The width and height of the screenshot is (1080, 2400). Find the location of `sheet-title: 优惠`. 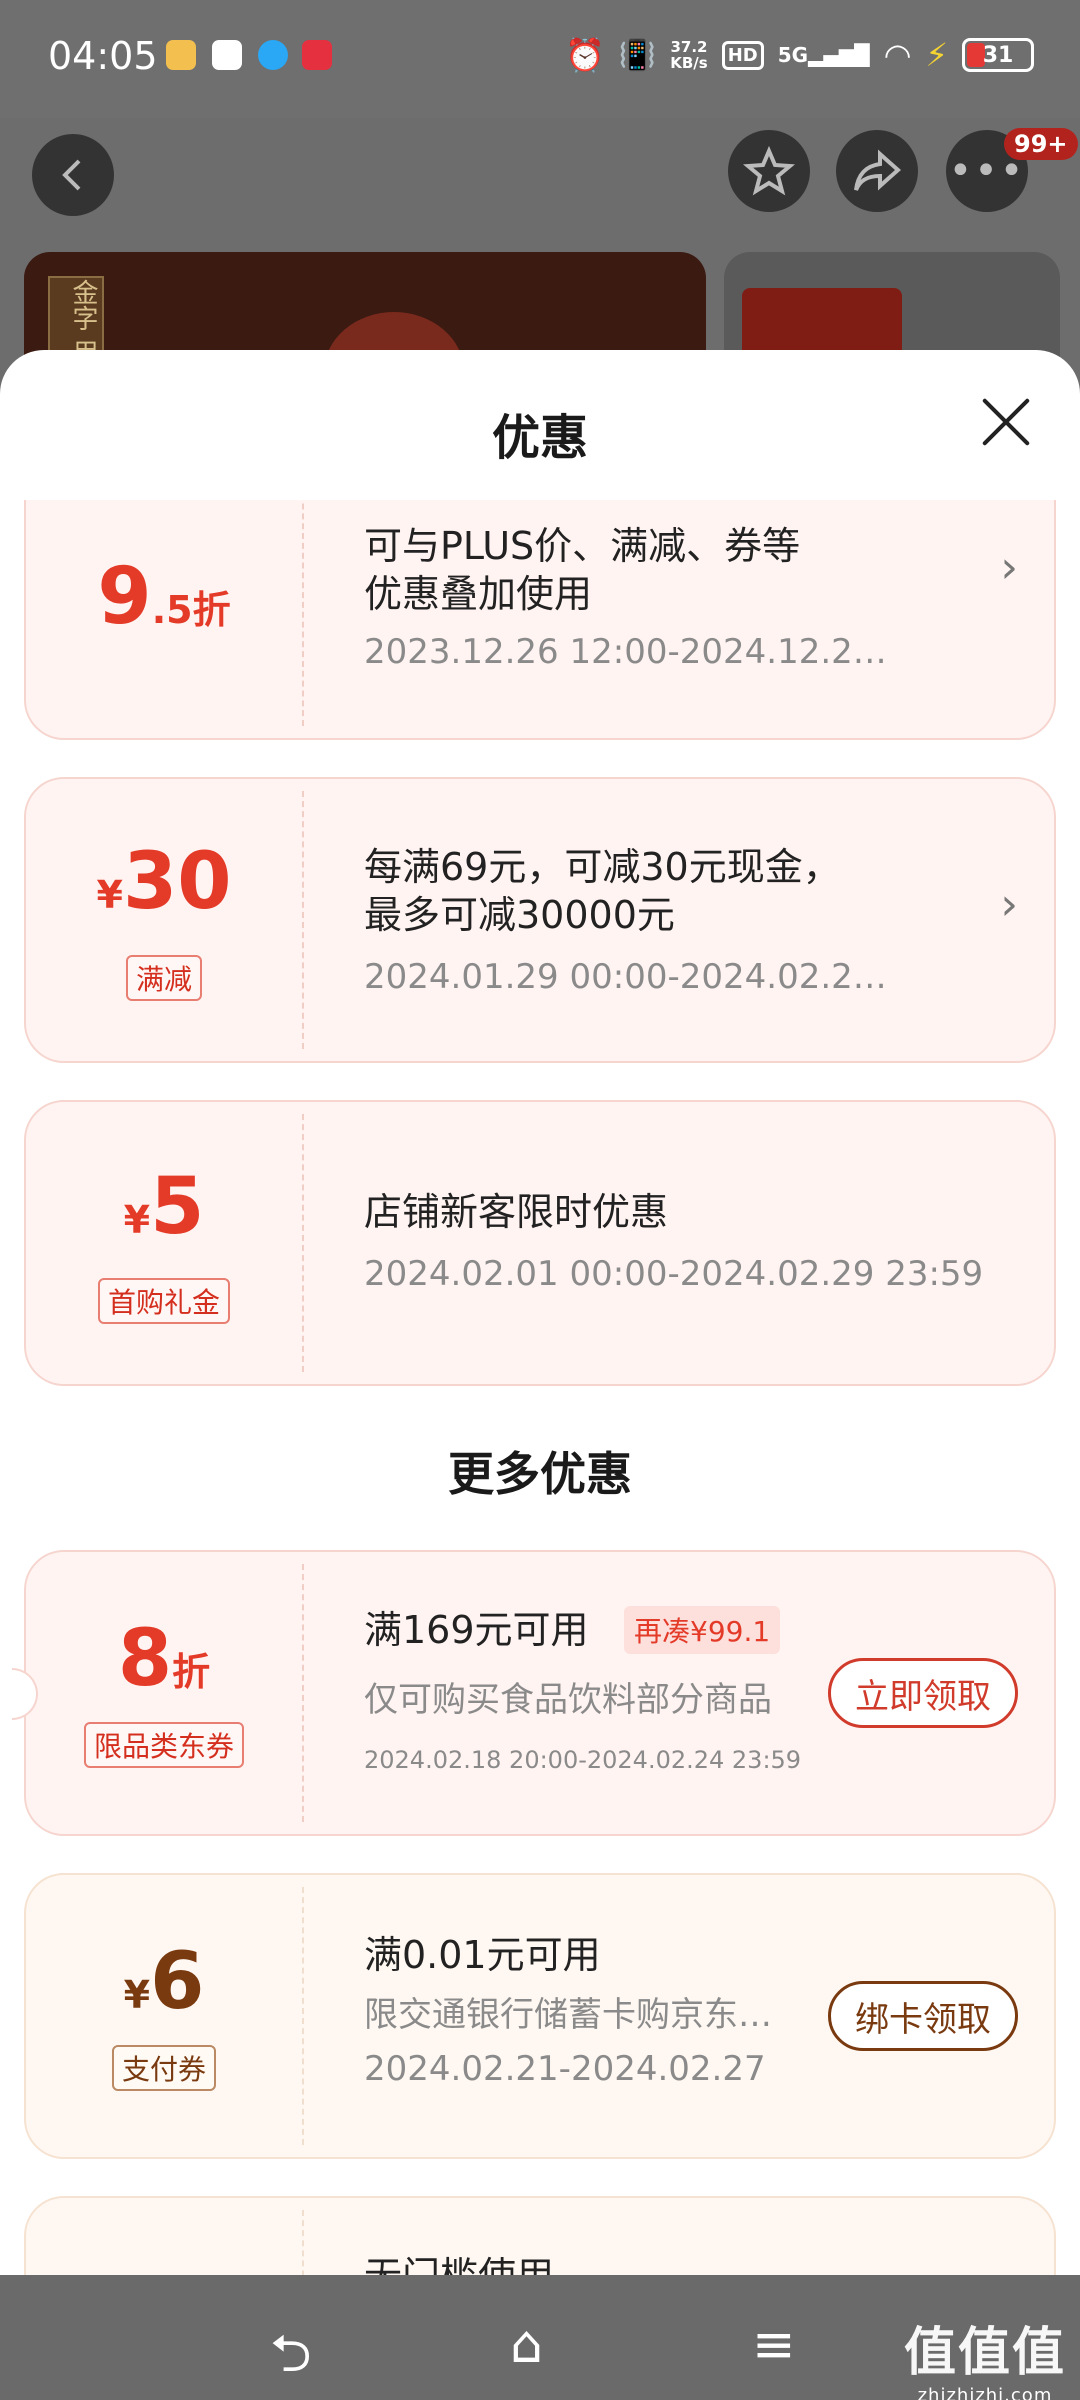

sheet-title: 优惠 is located at coordinates (539, 438).